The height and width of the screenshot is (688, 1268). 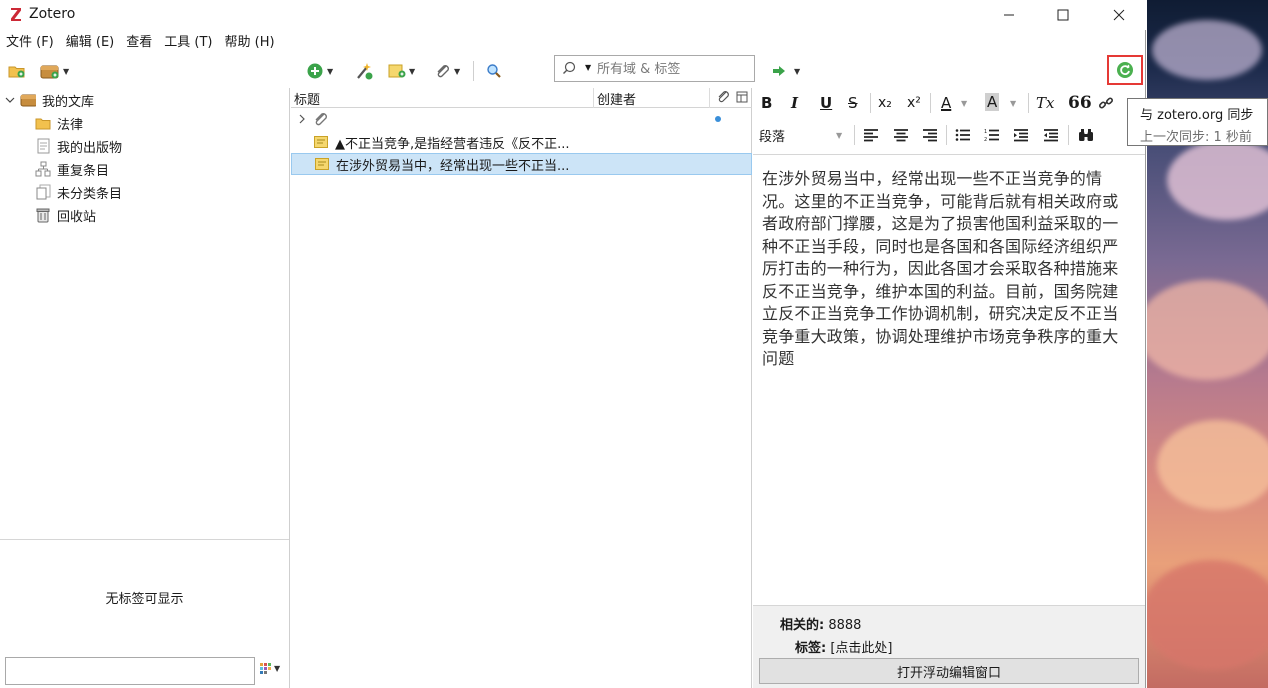 What do you see at coordinates (17, 71) in the screenshot?
I see `new-collection-button` at bounding box center [17, 71].